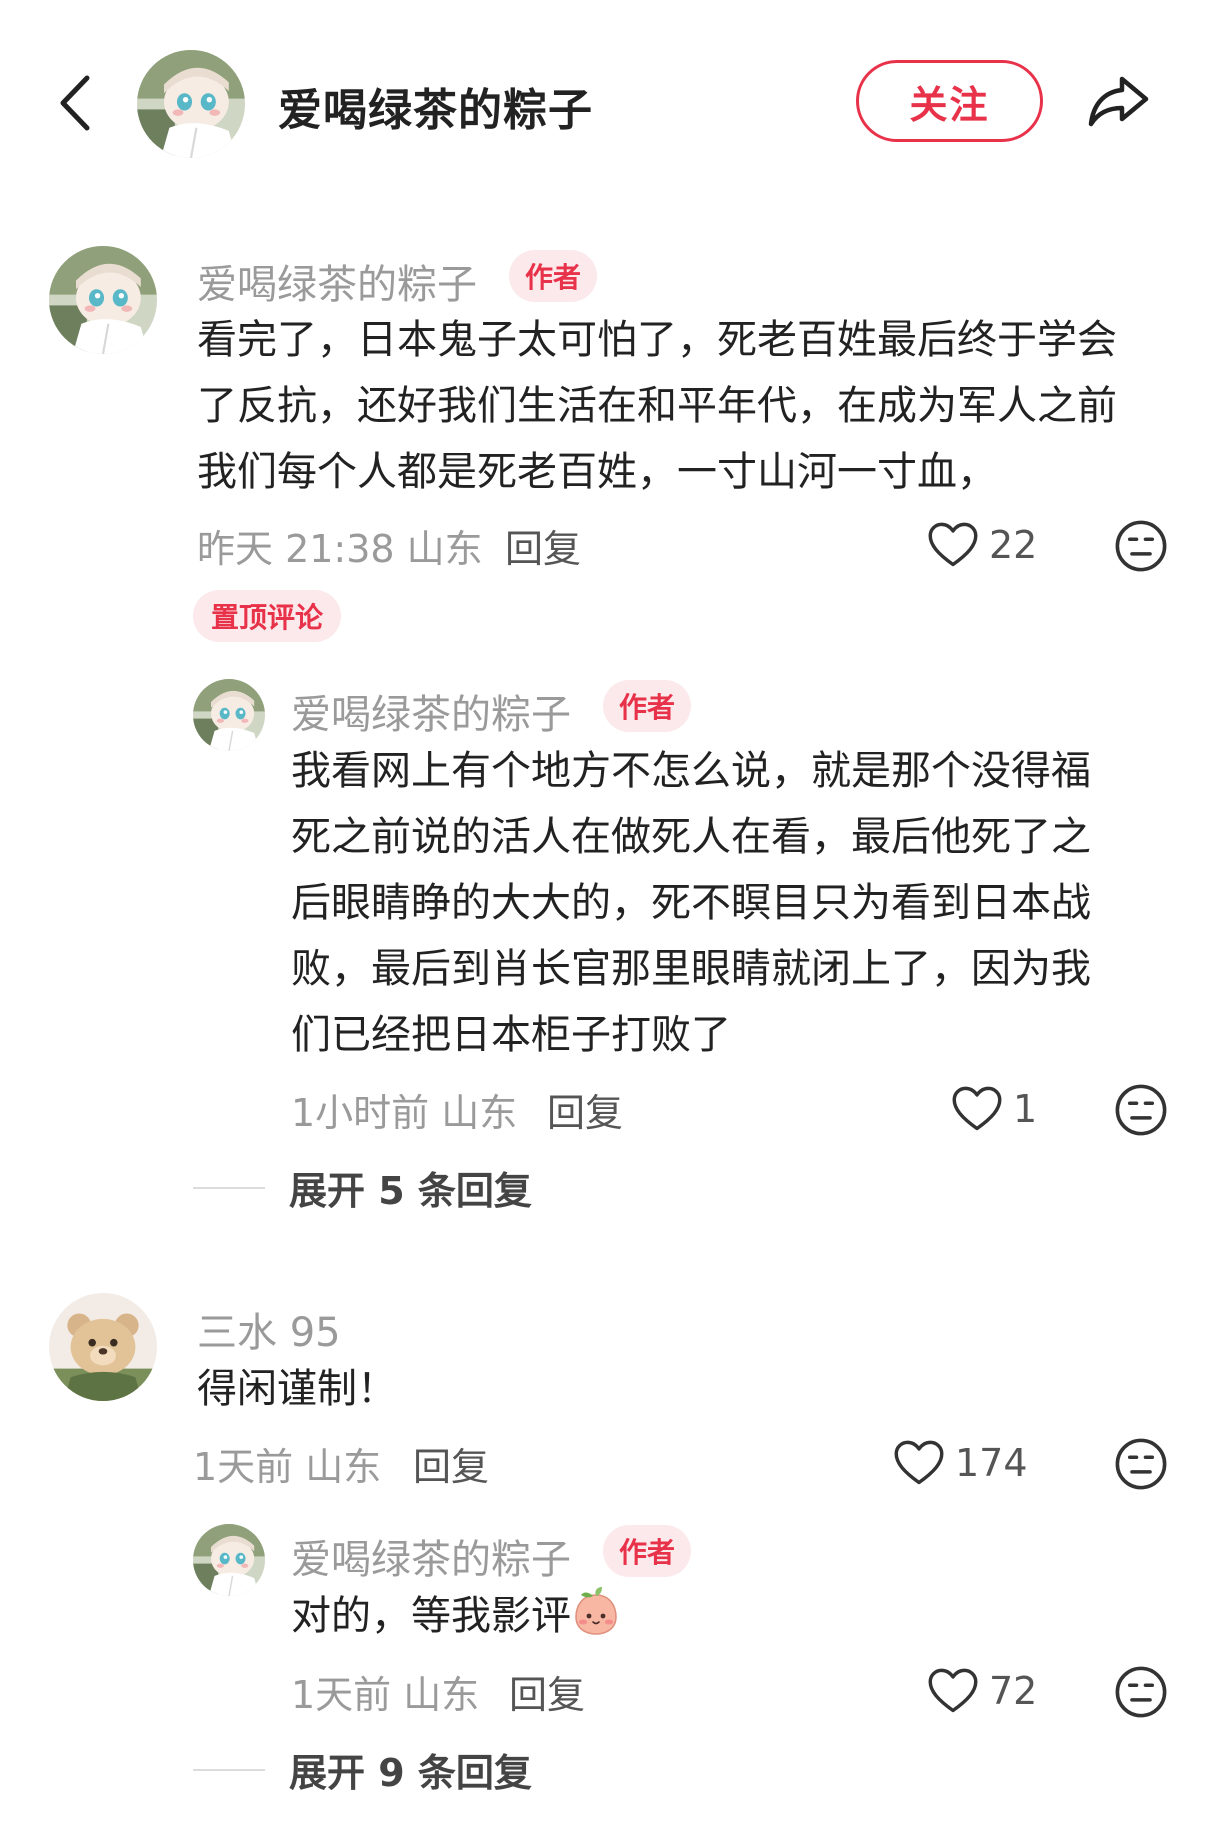 Image resolution: width=1206 pixels, height=1834 pixels. Describe the element at coordinates (1013, 1691) in the screenshot. I see `like-count: 72` at that location.